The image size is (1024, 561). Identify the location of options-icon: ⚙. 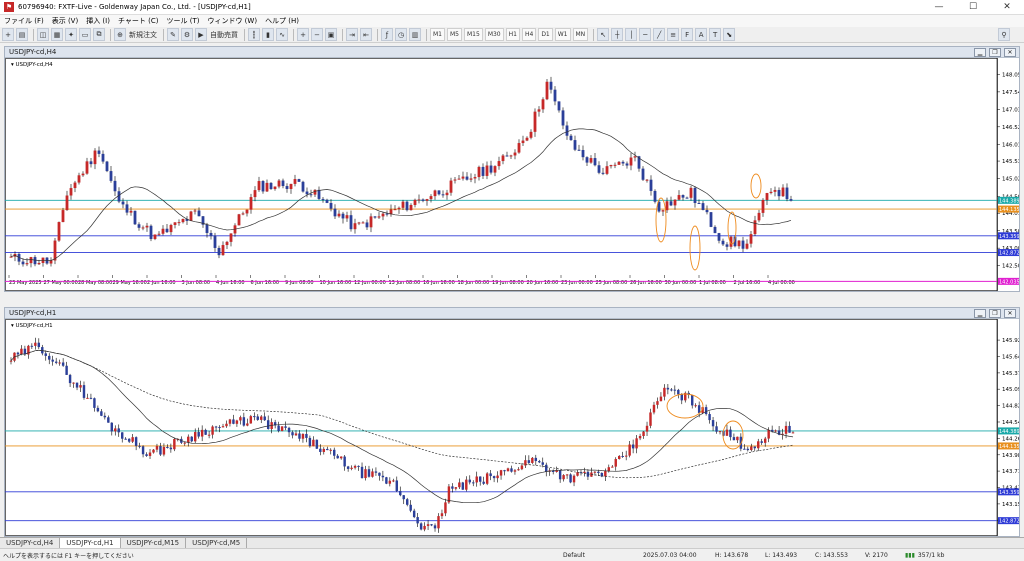
(187, 34).